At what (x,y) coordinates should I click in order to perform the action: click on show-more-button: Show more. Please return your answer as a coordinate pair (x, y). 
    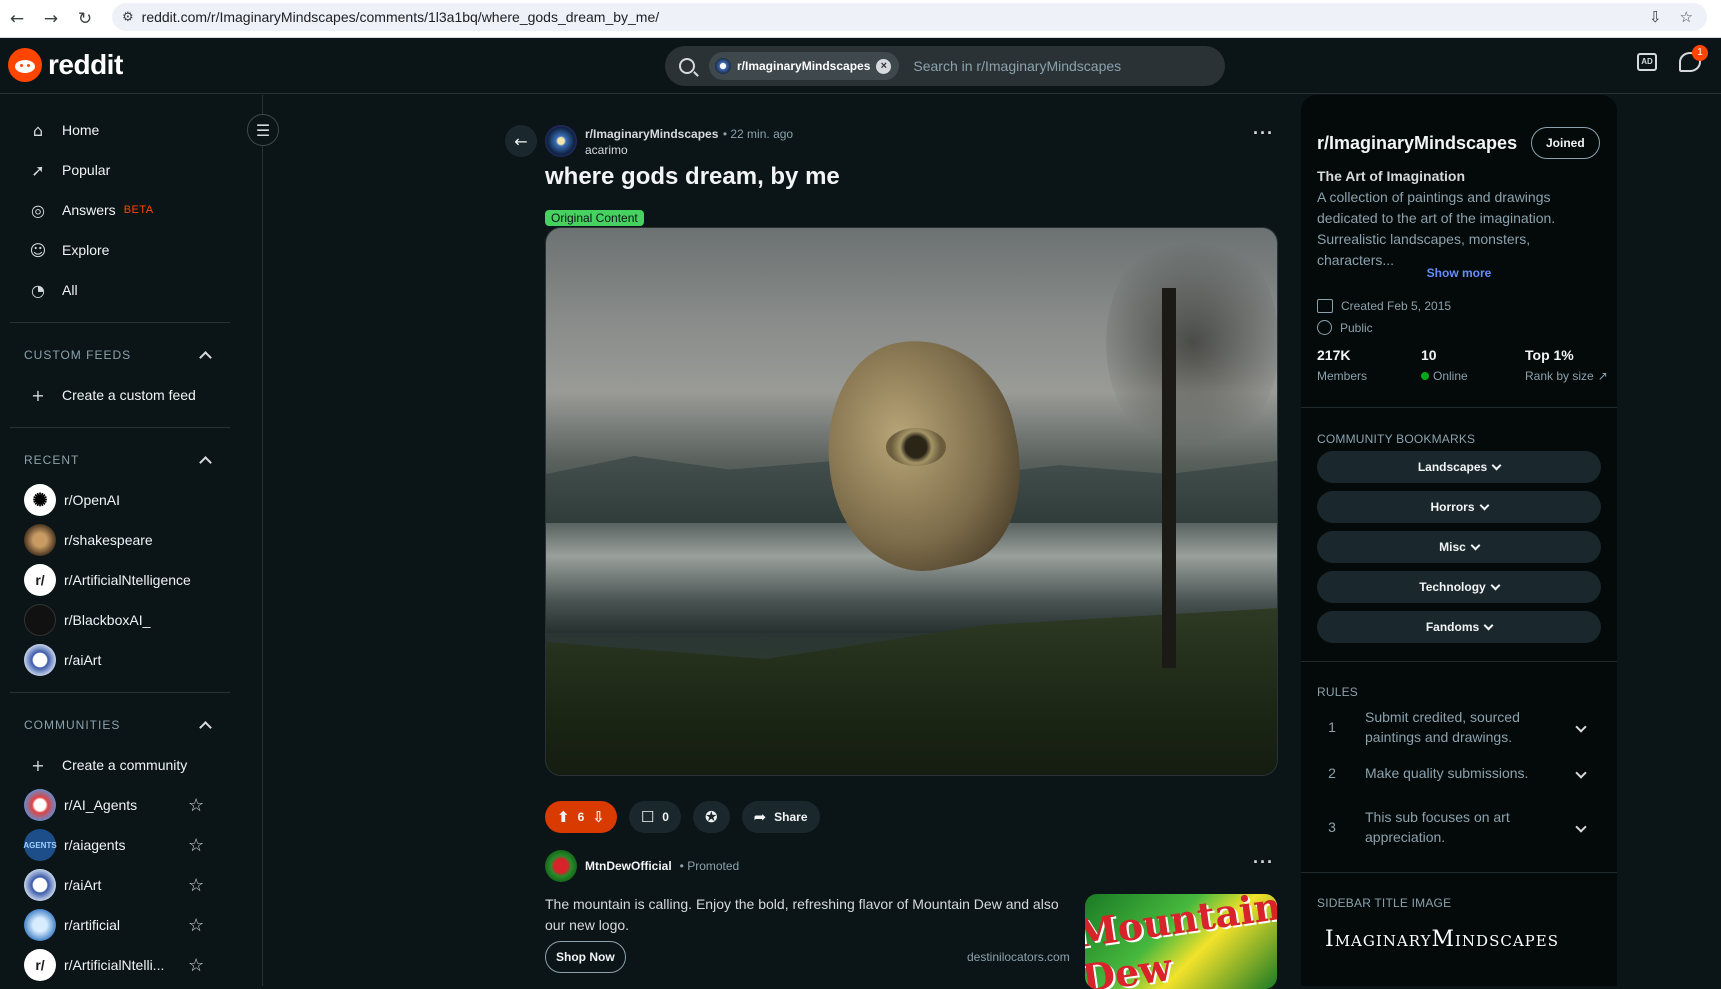
    Looking at the image, I should click on (1459, 273).